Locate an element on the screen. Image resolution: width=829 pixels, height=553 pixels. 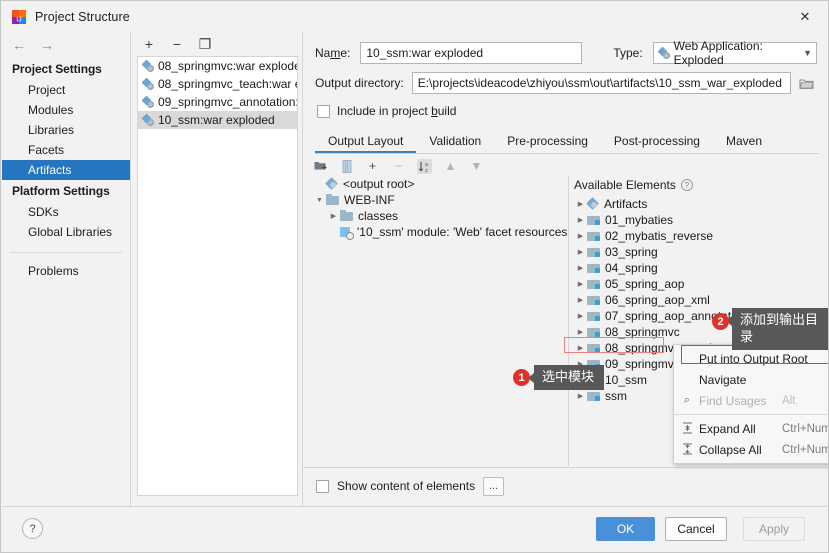
apply-button: Apply is located at coordinates (774, 529).